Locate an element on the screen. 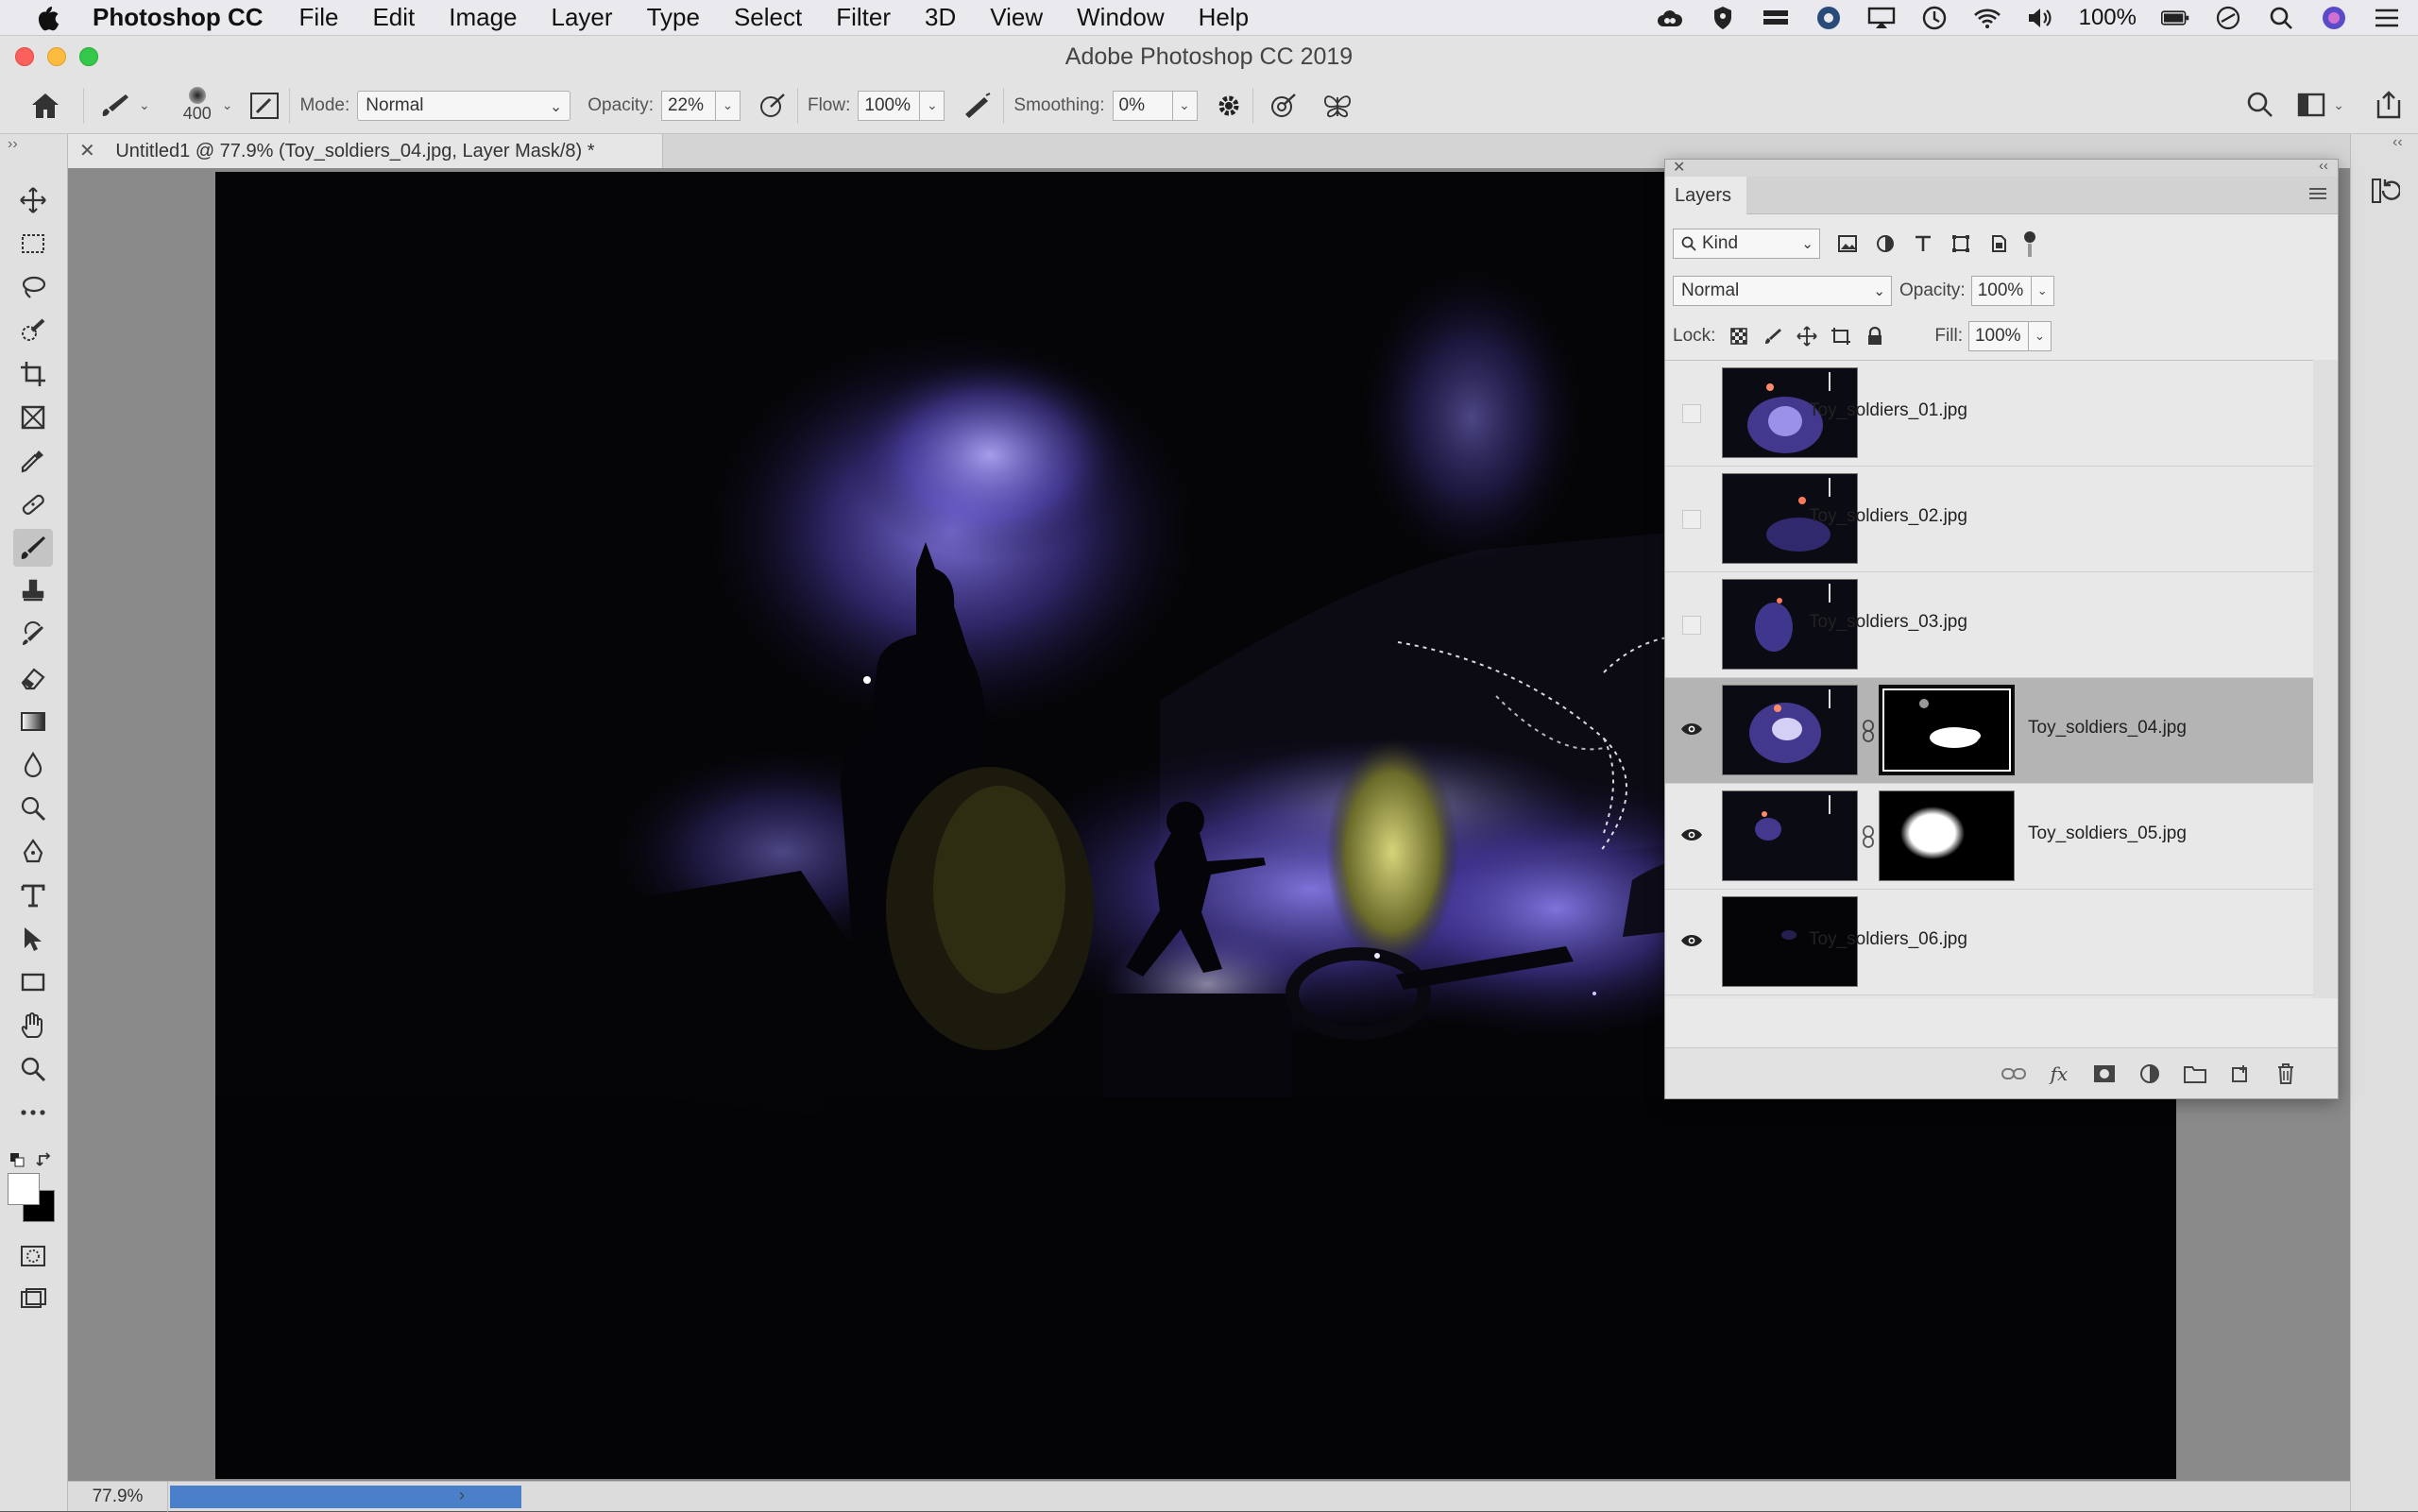 This screenshot has height=1512, width=2418. layer-thumbnail is located at coordinates (1790, 836).